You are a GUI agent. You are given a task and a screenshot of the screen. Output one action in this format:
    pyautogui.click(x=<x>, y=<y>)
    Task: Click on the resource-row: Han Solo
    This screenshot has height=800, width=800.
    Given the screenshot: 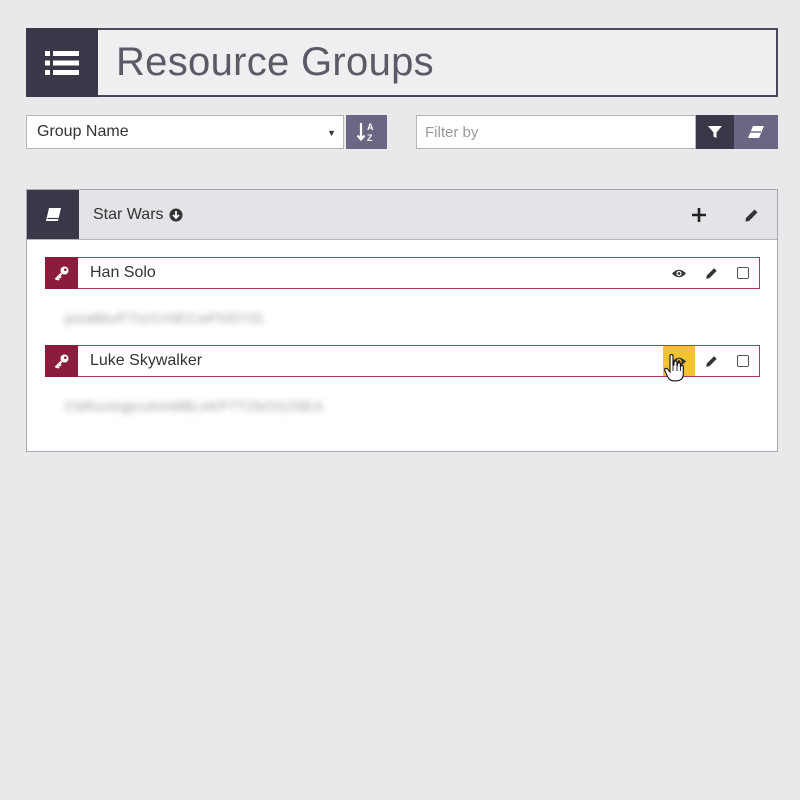 What is the action you would take?
    pyautogui.click(x=419, y=273)
    